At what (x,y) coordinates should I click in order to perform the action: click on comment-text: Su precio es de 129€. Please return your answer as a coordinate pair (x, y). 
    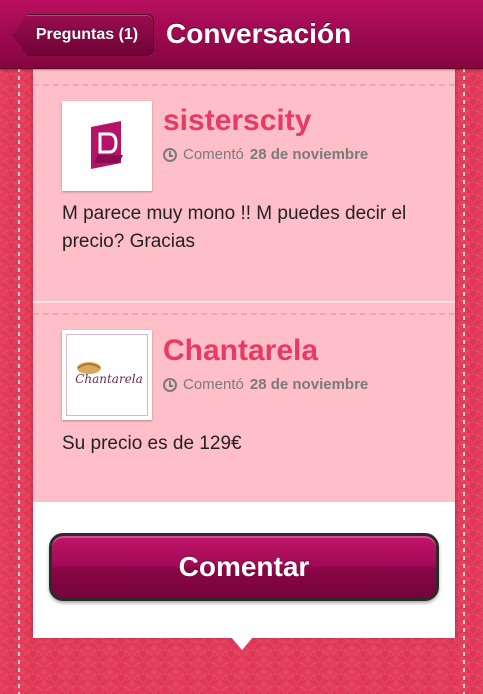
    Looking at the image, I should click on (152, 443).